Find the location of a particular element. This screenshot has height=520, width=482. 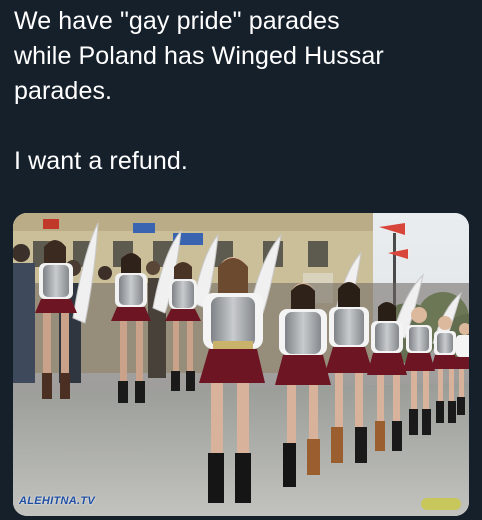

tweet-line-1: We have "gay pride" parades is located at coordinates (177, 21).